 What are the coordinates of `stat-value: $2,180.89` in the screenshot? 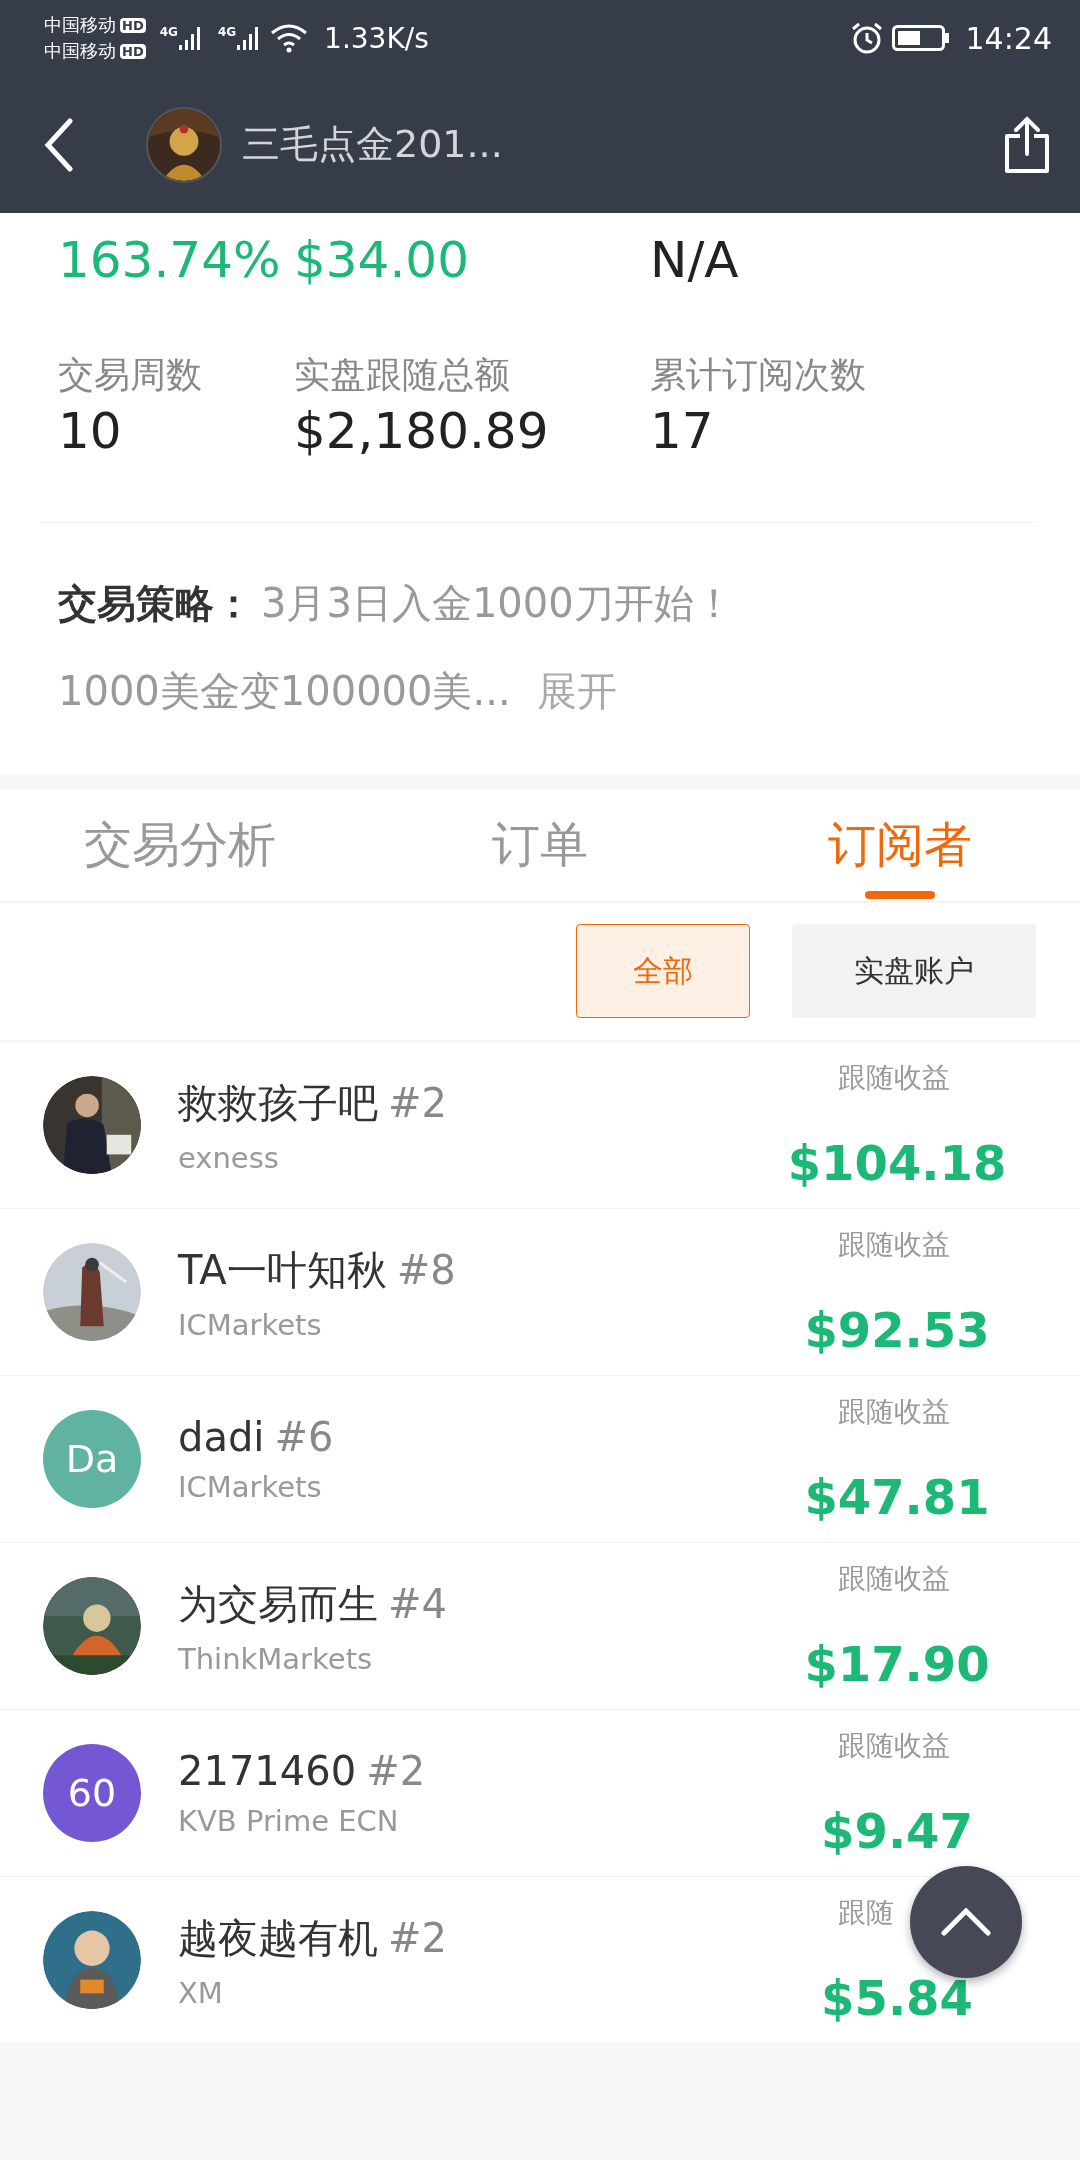 It's located at (422, 431).